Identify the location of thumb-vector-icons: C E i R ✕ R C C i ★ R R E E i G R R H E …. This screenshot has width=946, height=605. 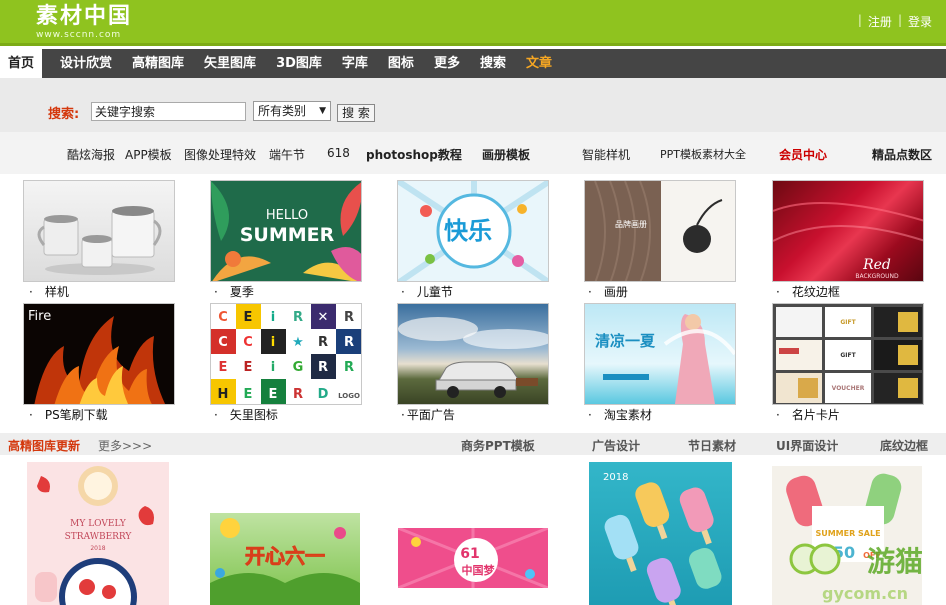
(286, 354).